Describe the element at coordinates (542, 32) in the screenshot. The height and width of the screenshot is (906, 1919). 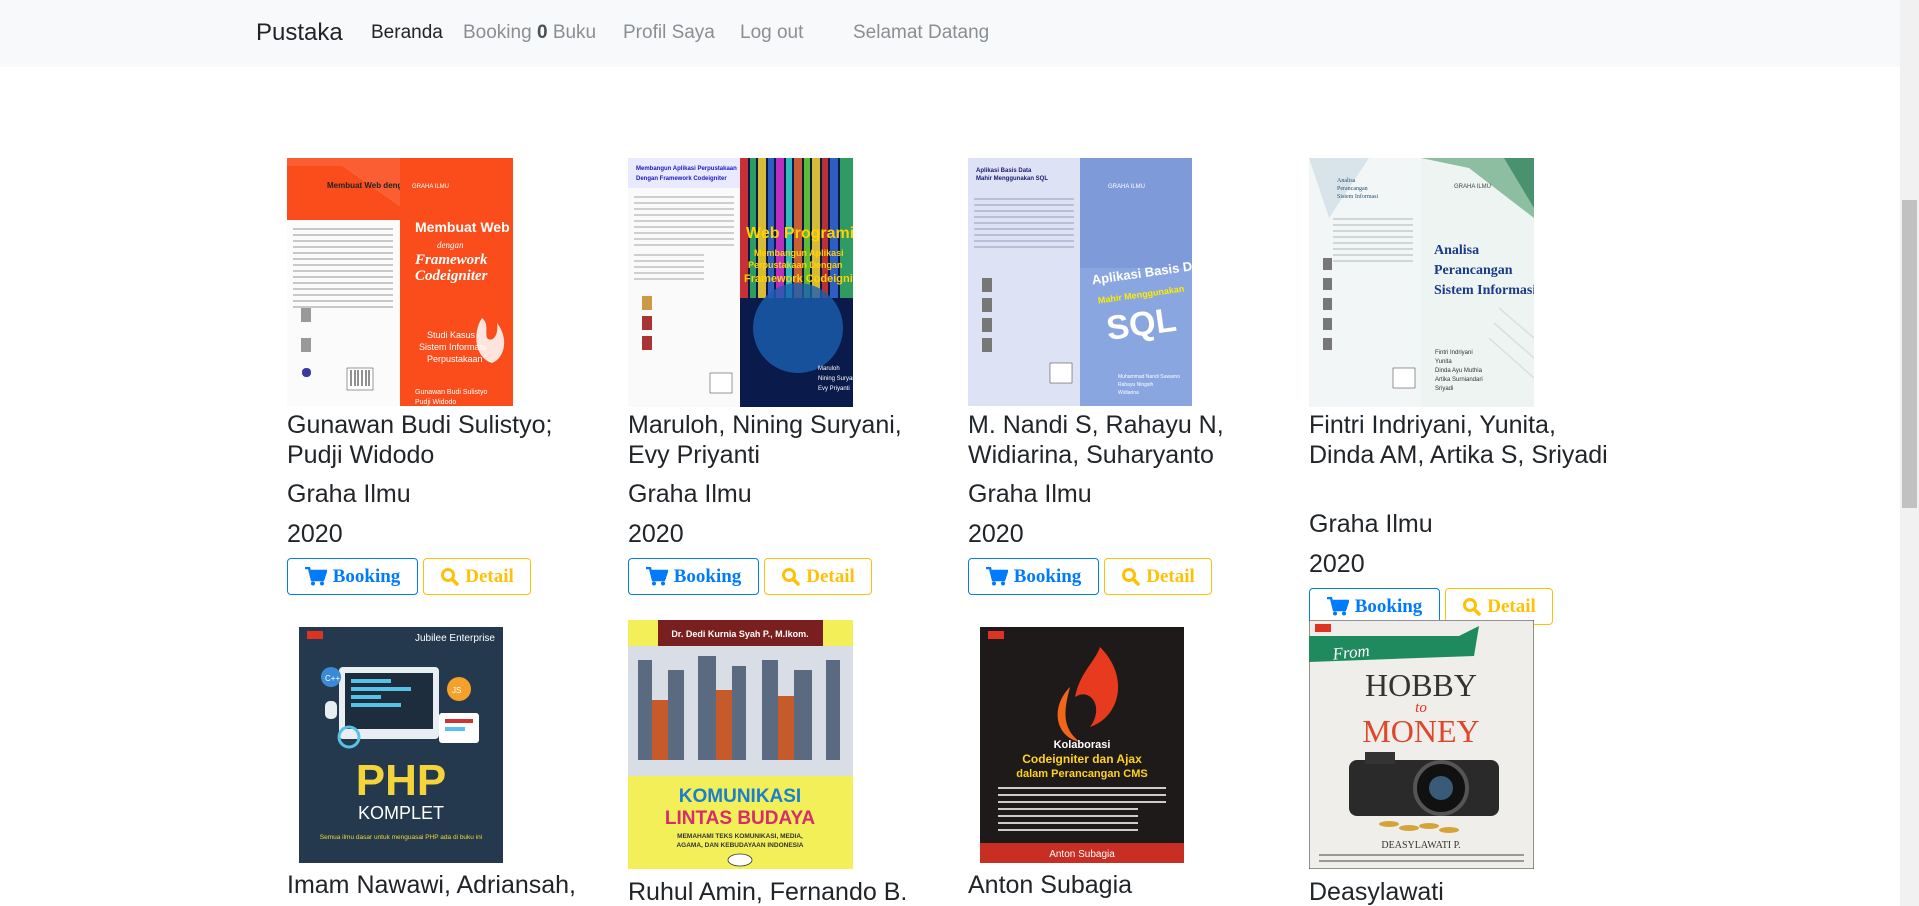
I see `booking-count: 0` at that location.